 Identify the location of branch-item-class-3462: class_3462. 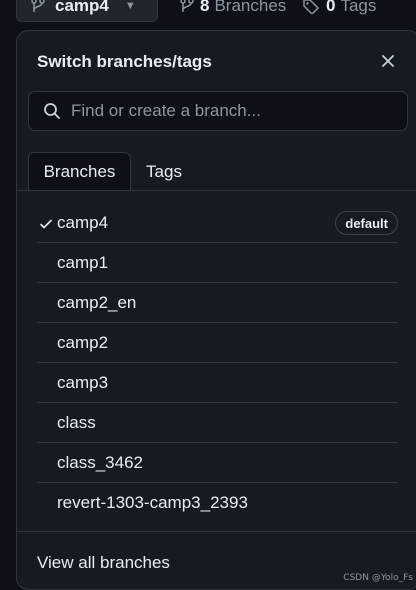
(217, 463).